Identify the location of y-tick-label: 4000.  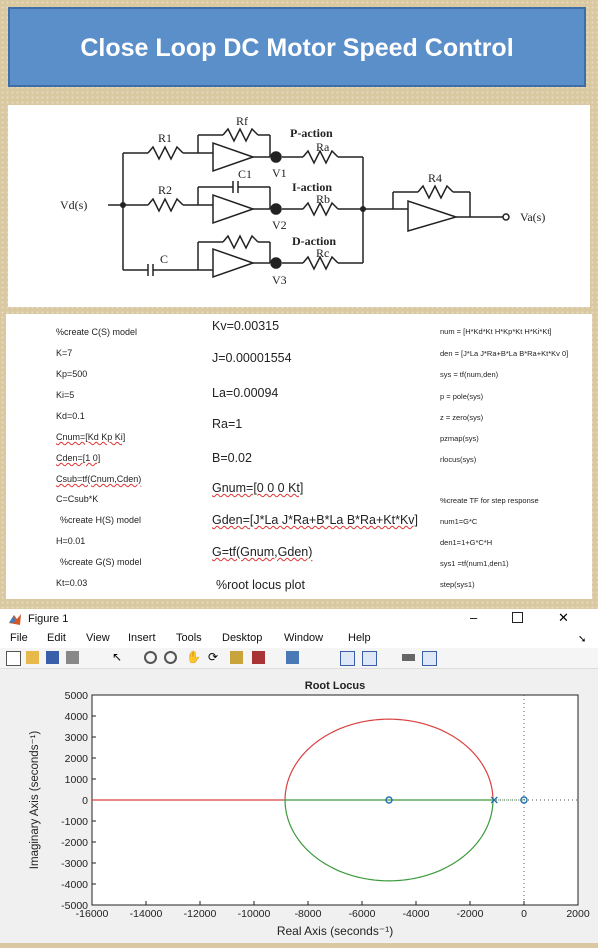
(77, 717).